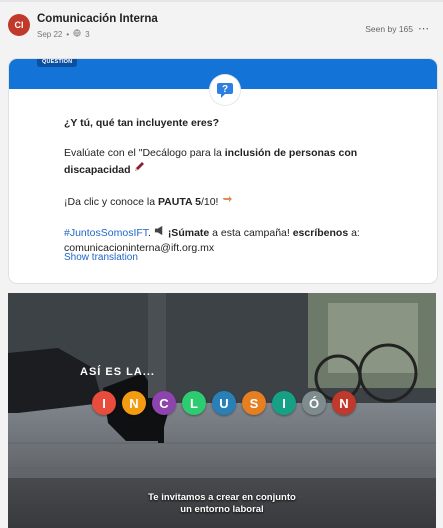 Image resolution: width=443 pixels, height=528 pixels. Describe the element at coordinates (389, 28) in the screenshot. I see `seen-by-label: Seen by 165` at that location.